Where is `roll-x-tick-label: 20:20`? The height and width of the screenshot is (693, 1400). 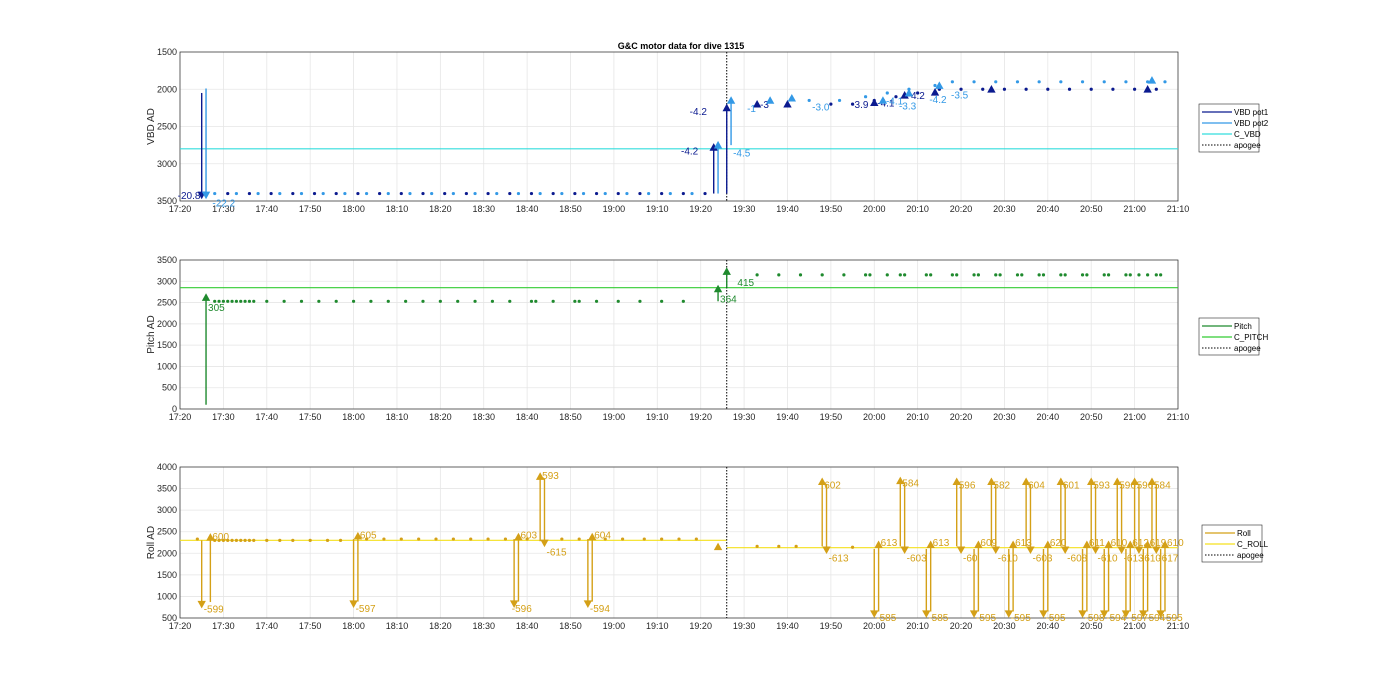
roll-x-tick-label: 20:20 is located at coordinates (961, 626).